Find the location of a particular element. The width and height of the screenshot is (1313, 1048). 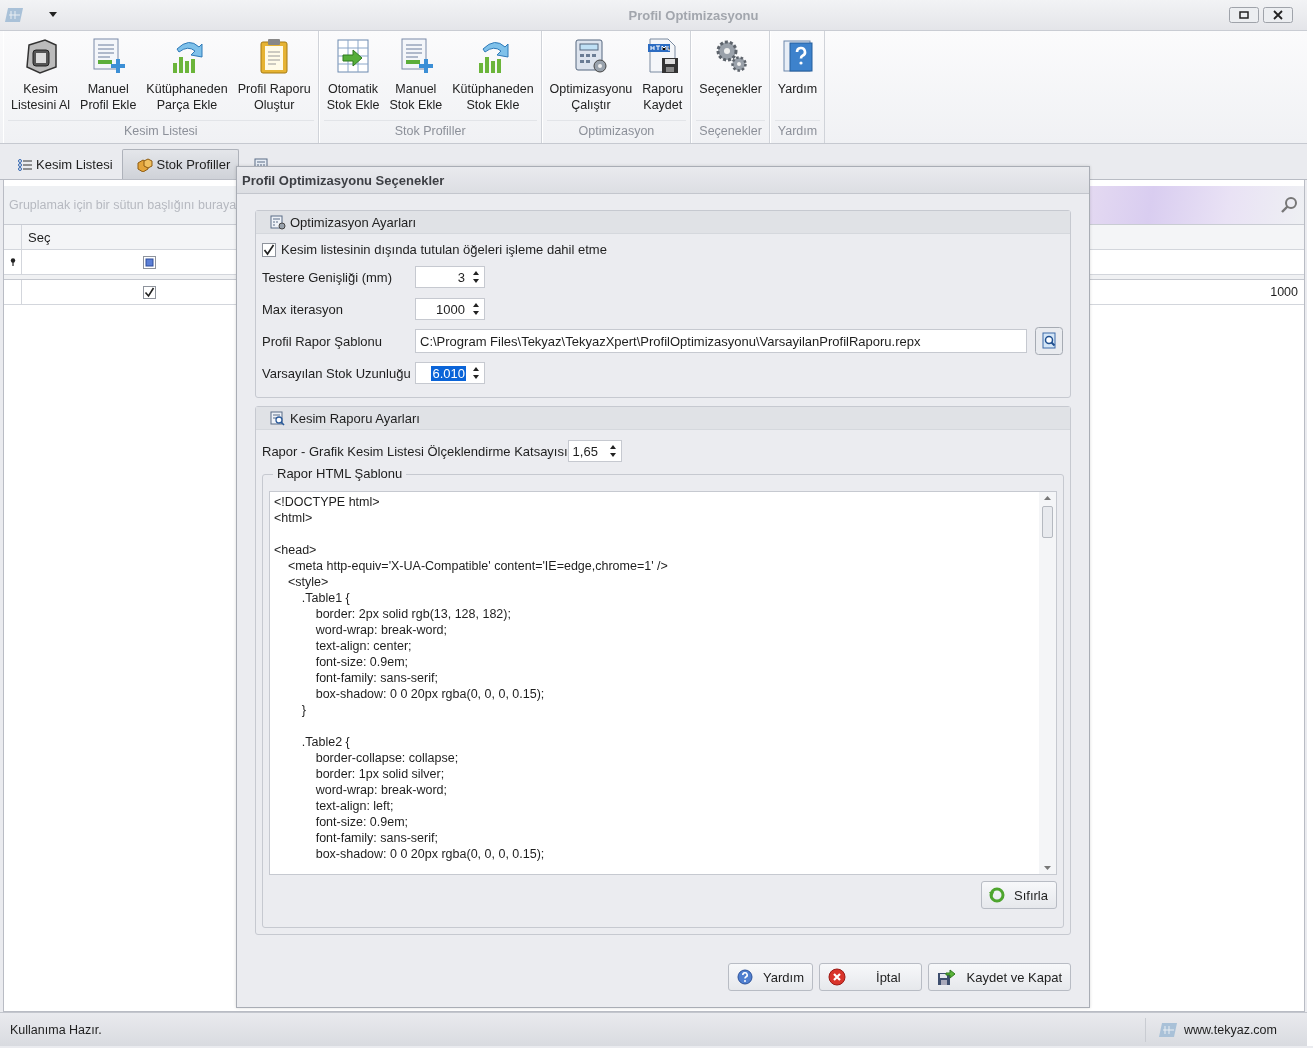

group-title: Optimizasyon is located at coordinates (616, 131).